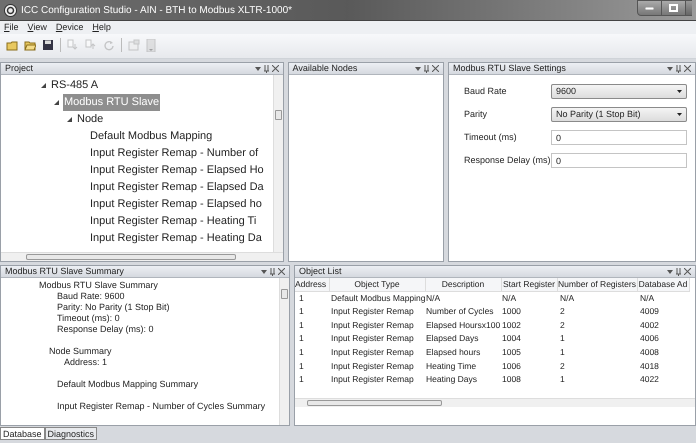 Image resolution: width=696 pixels, height=443 pixels. What do you see at coordinates (463, 285) in the screenshot?
I see `column-header: Description` at bounding box center [463, 285].